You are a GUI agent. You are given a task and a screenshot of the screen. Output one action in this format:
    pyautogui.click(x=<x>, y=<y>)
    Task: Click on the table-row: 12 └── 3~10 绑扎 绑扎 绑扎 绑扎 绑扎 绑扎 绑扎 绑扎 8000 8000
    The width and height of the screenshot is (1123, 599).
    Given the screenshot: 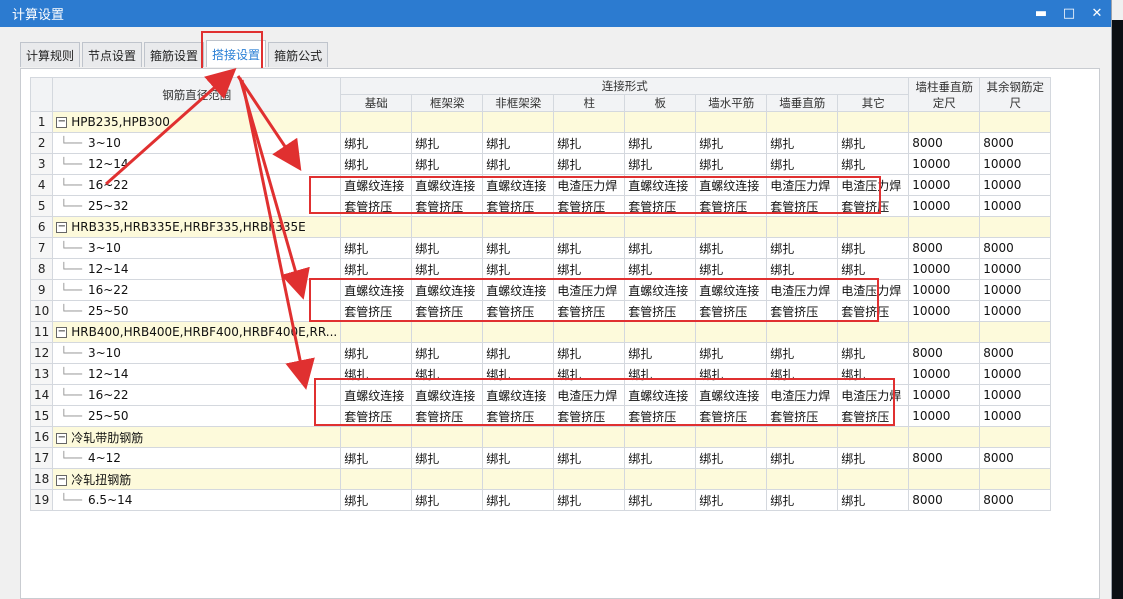 What is the action you would take?
    pyautogui.click(x=540, y=353)
    